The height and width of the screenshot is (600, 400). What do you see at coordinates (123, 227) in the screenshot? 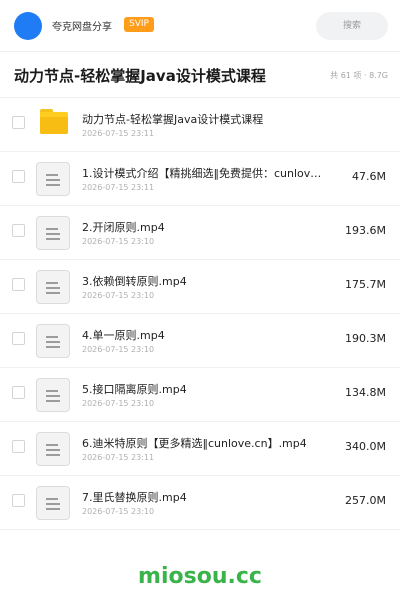
I see `file-name: 2.开闭原则.mp4` at bounding box center [123, 227].